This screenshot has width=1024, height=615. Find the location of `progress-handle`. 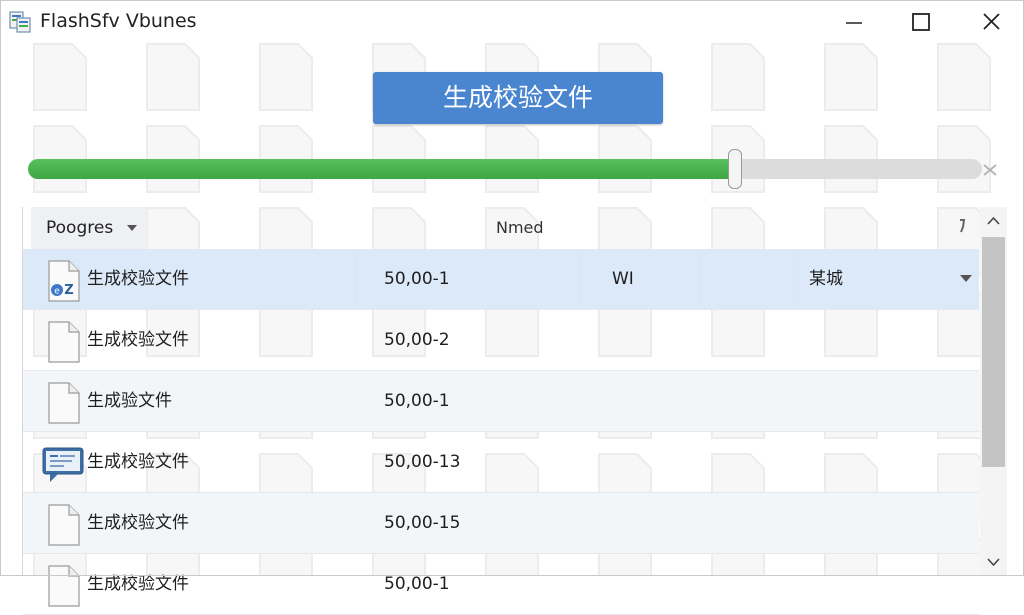

progress-handle is located at coordinates (735, 169).